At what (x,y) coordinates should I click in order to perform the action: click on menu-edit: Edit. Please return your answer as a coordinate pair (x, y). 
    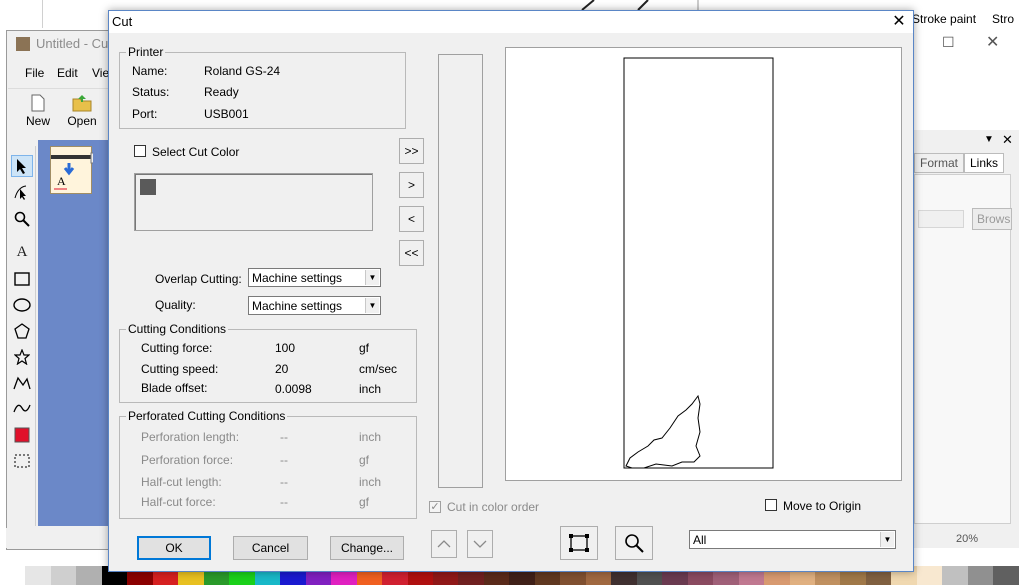
    Looking at the image, I should click on (67, 73).